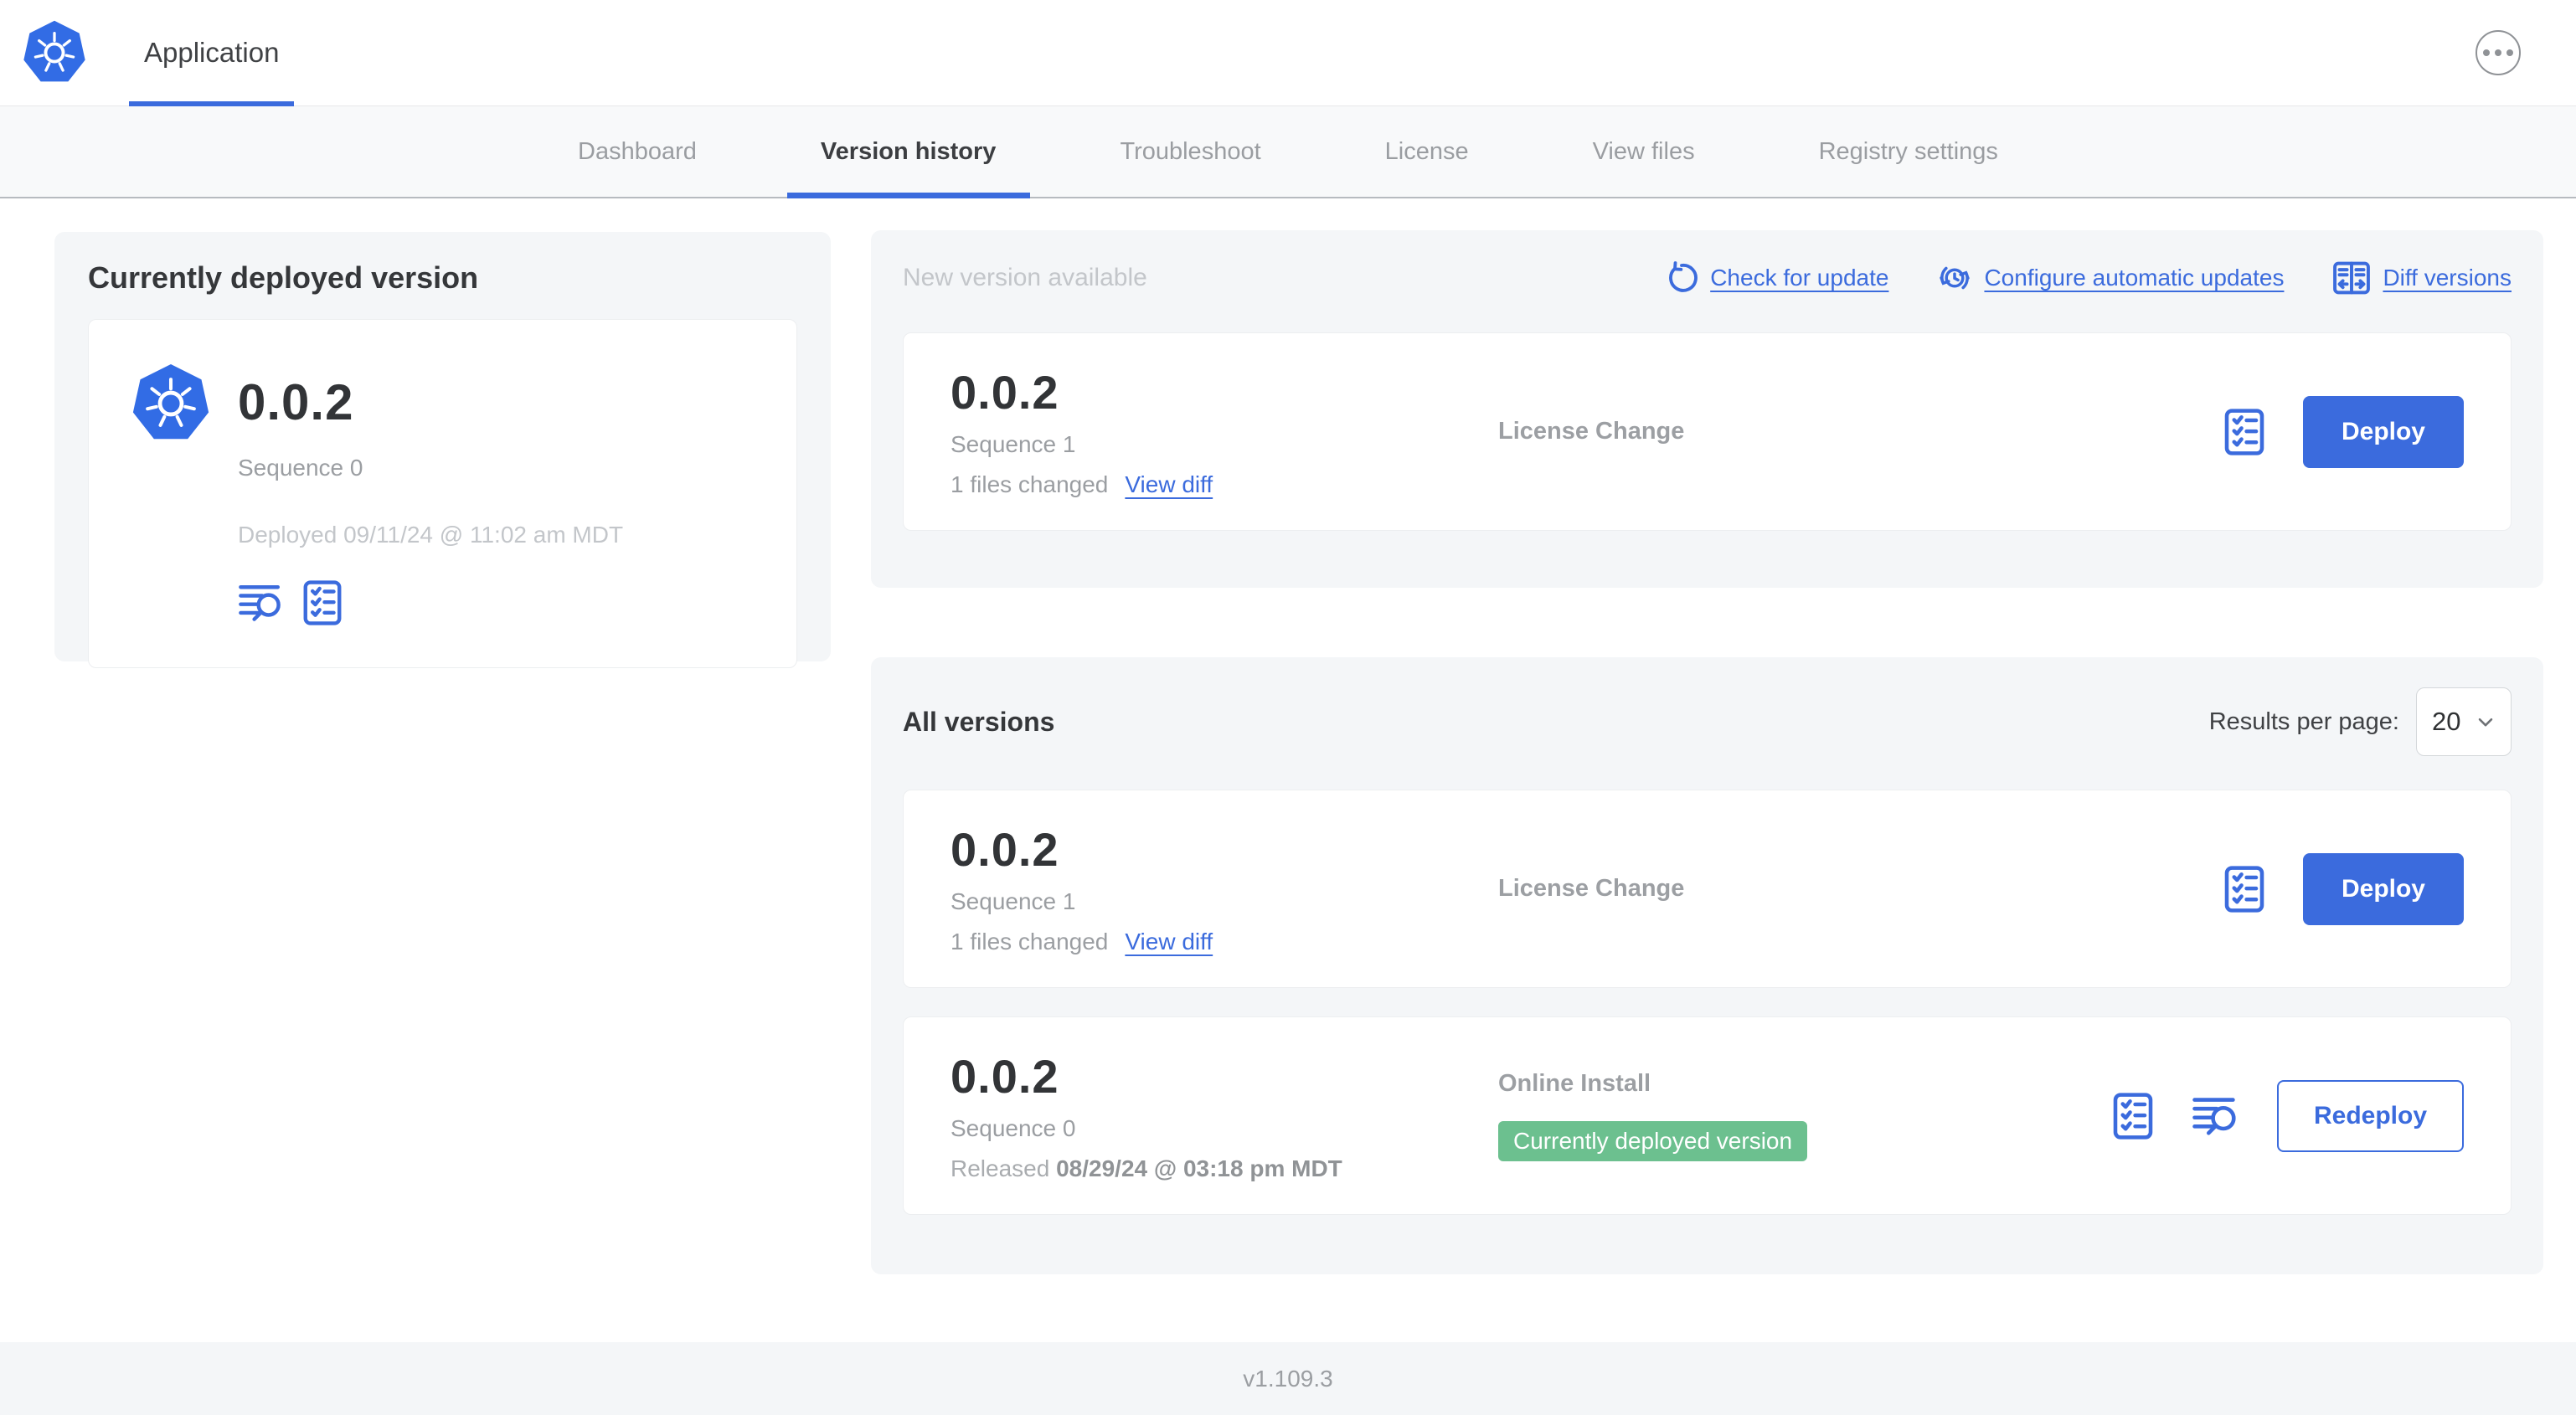  Describe the element at coordinates (2110, 278) in the screenshot. I see `configure-automatic-updates-link: Configure automatic updates` at that location.